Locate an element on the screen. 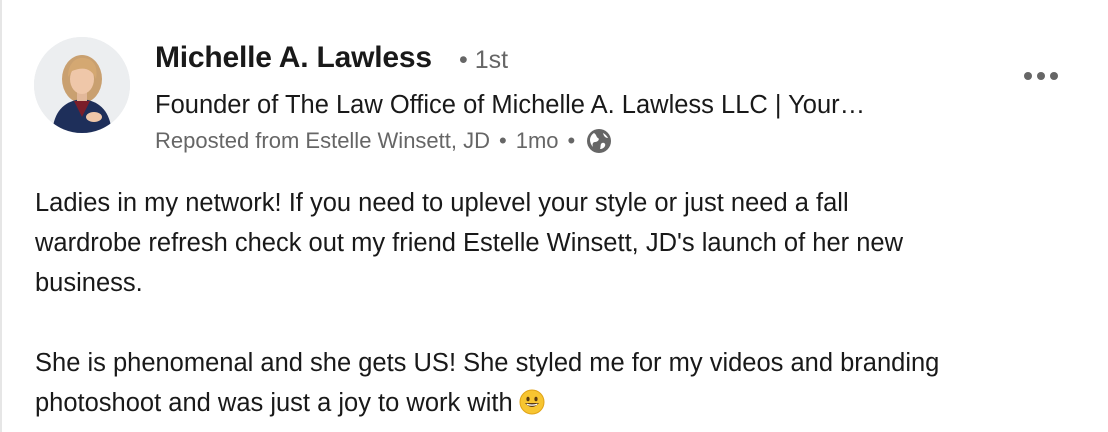 The image size is (1108, 432). grinning-face-emoji-icon is located at coordinates (532, 401).